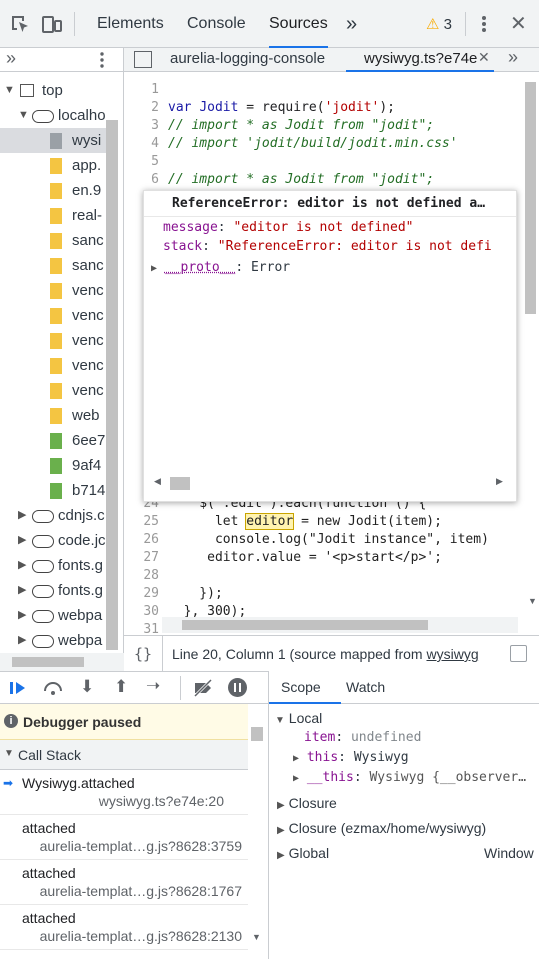 The height and width of the screenshot is (959, 539). I want to click on more-panels-icon: », so click(11, 58).